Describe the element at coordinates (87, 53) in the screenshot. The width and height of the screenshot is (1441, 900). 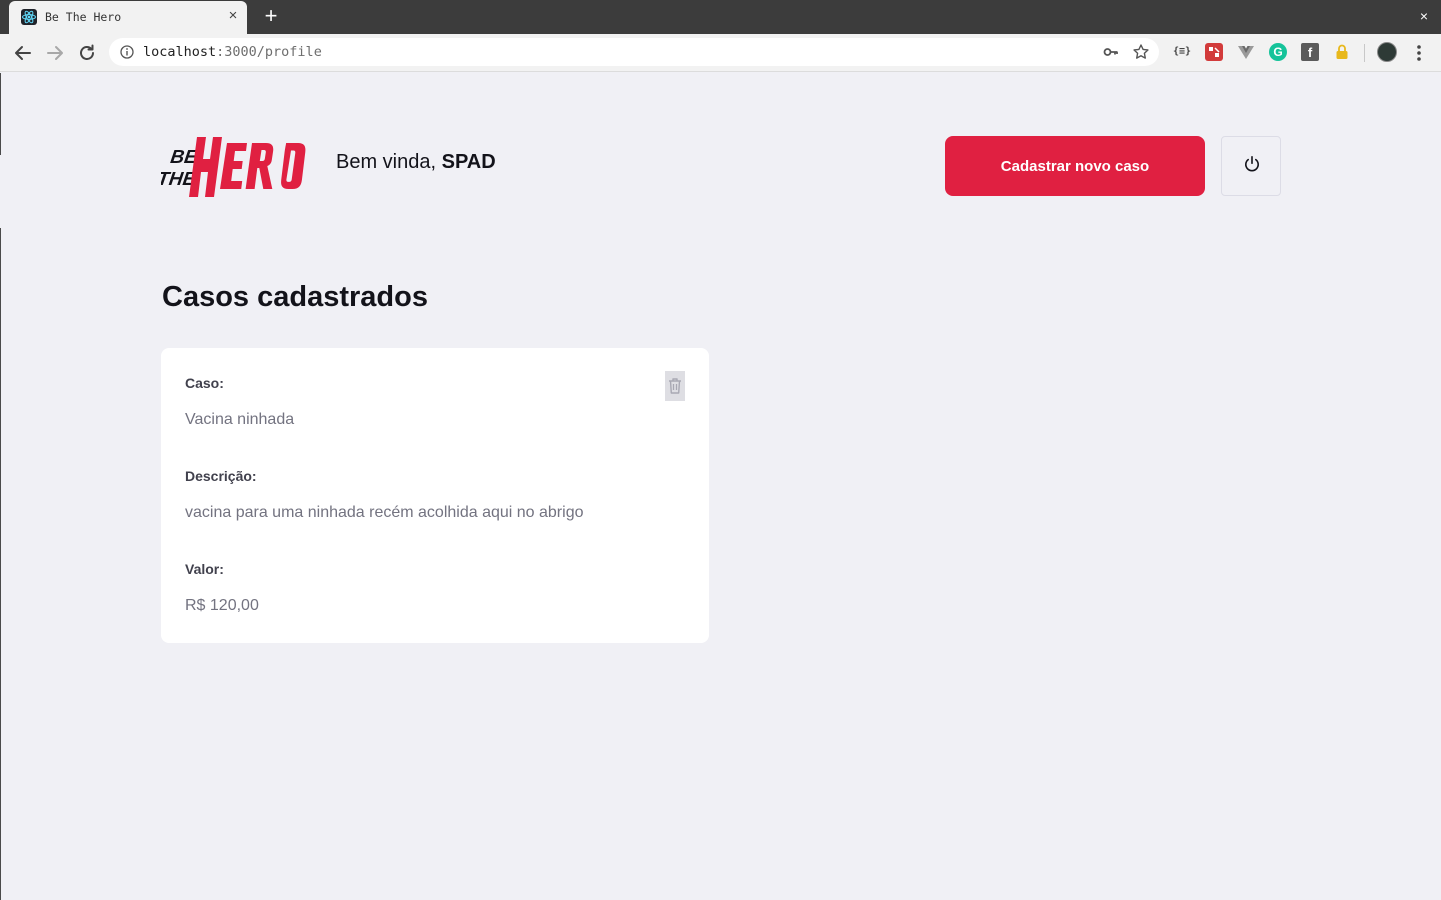
I see `reload-icon` at that location.